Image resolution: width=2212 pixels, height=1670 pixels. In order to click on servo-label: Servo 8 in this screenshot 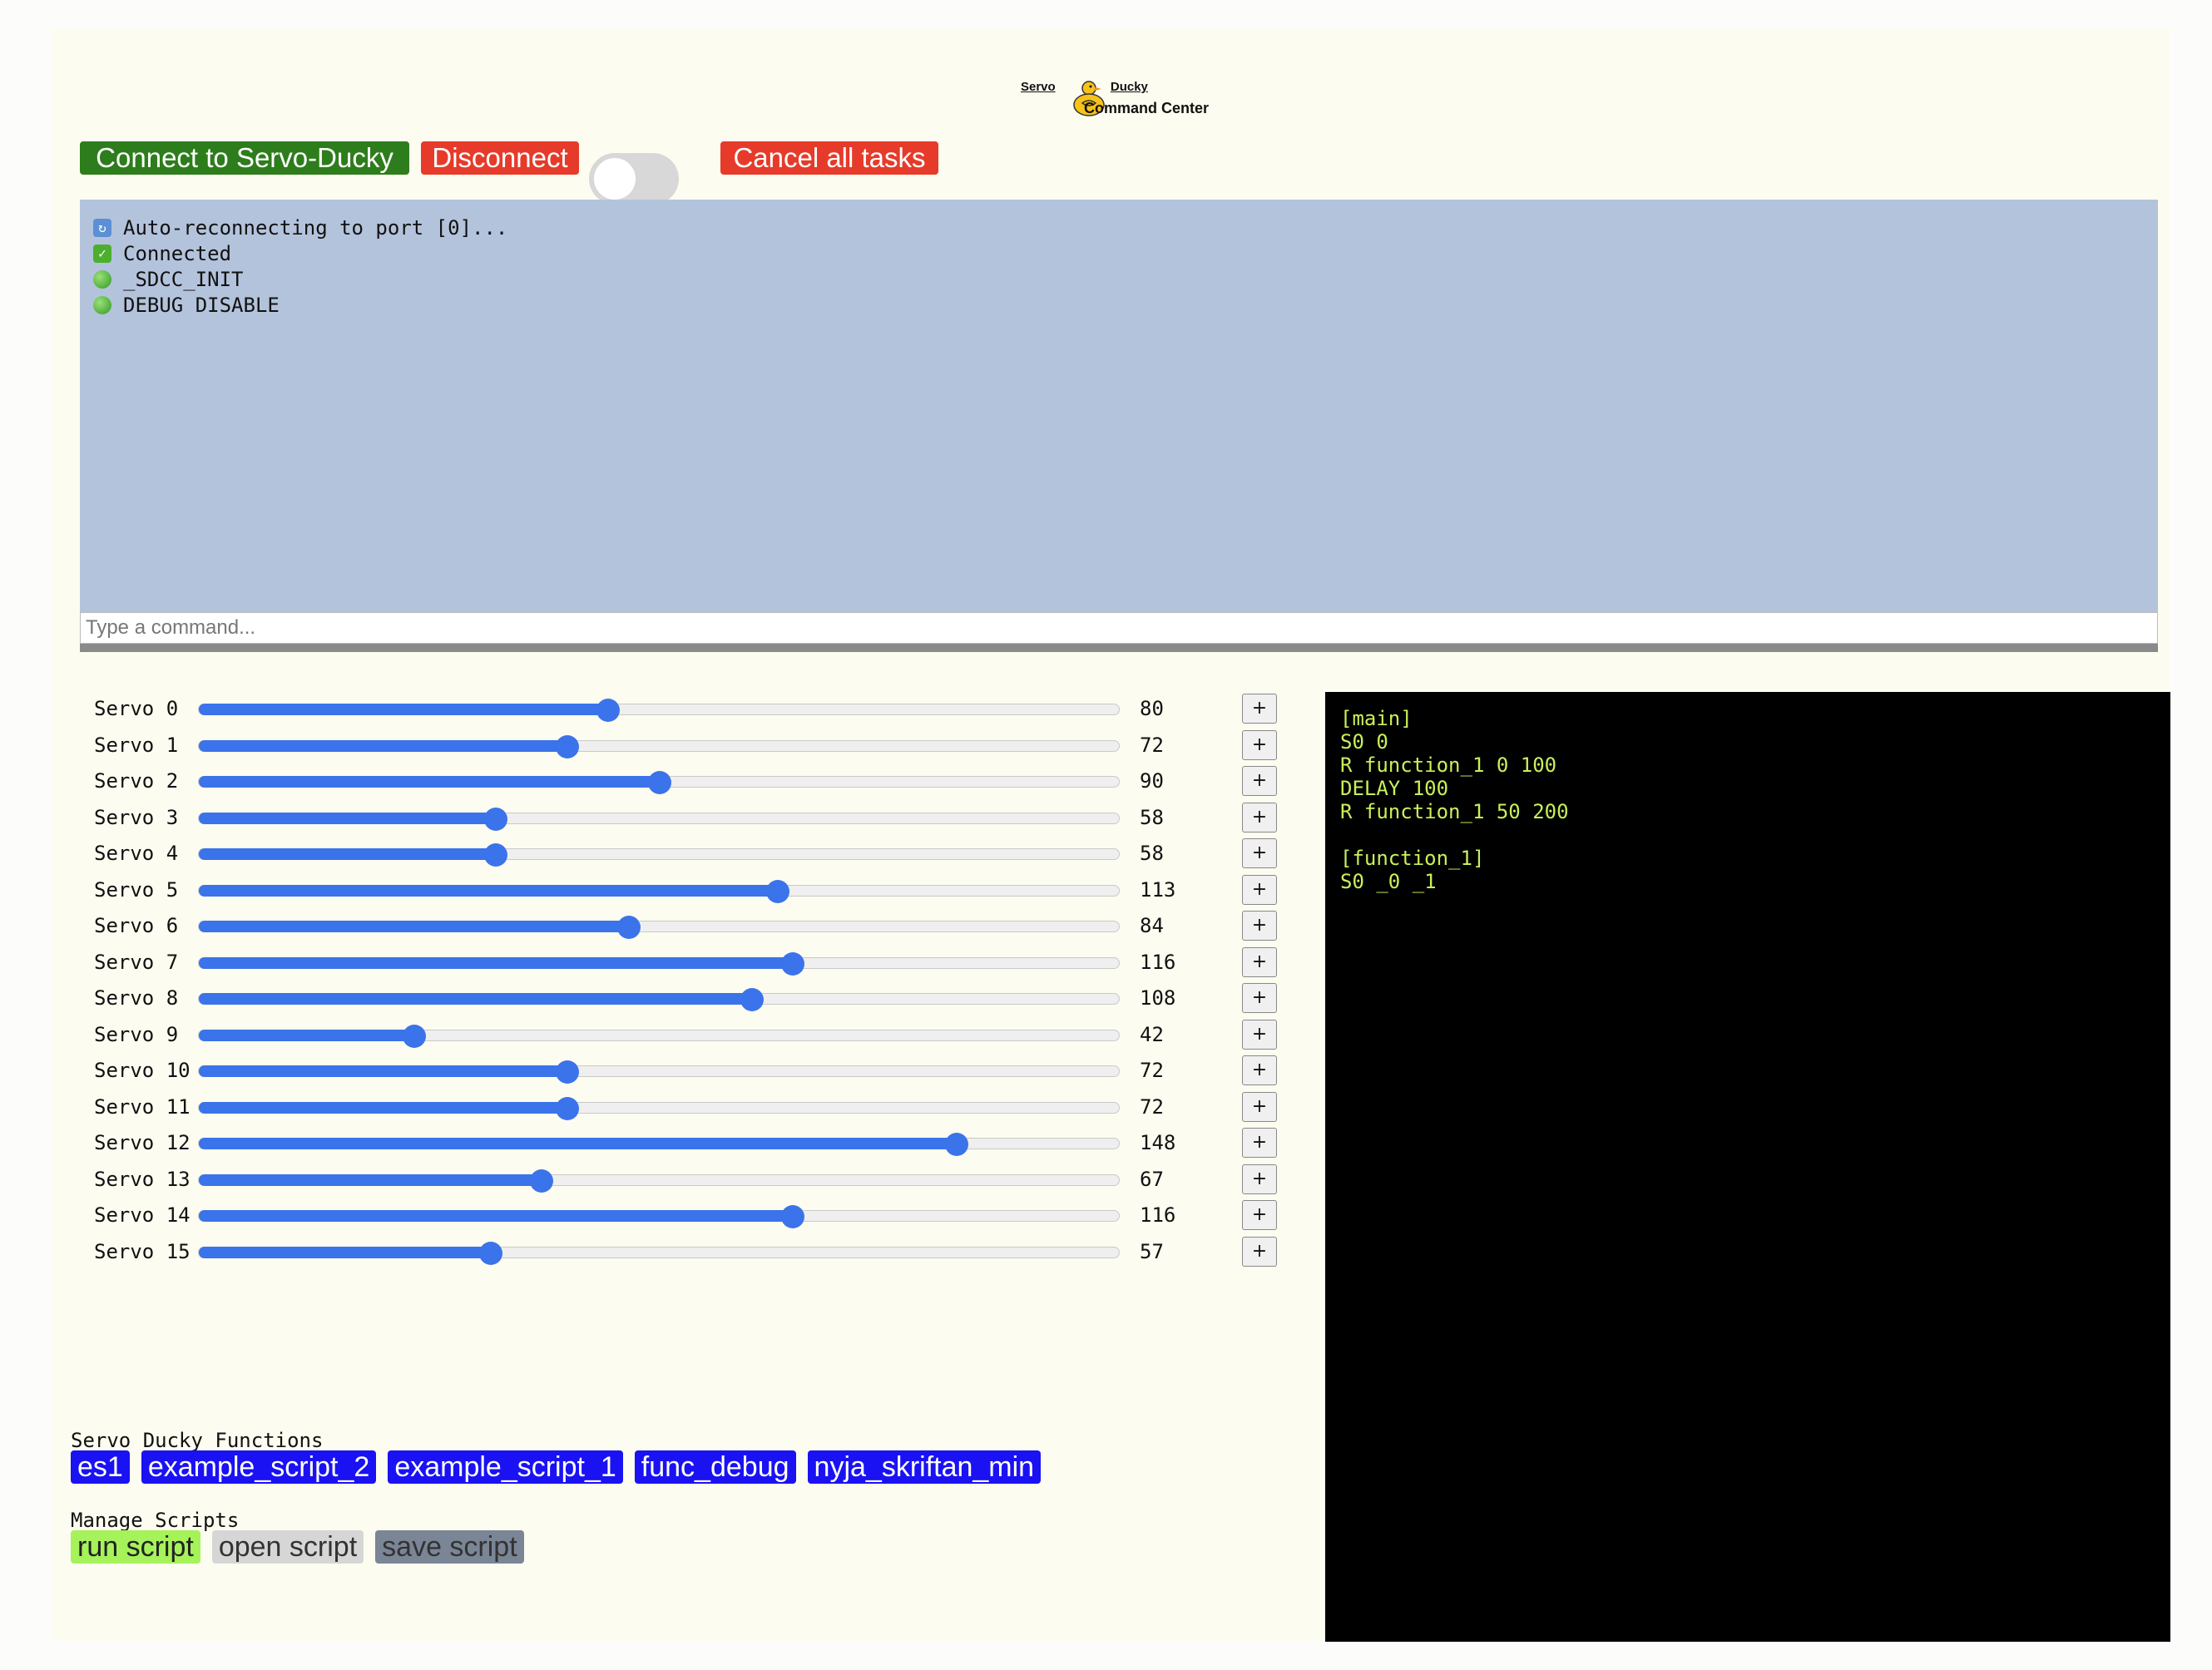, I will do `click(136, 998)`.